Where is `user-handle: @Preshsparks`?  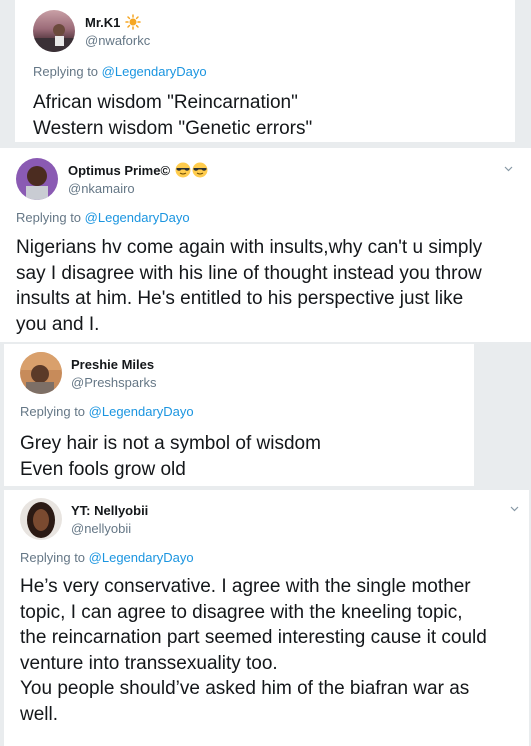 user-handle: @Preshsparks is located at coordinates (113, 382).